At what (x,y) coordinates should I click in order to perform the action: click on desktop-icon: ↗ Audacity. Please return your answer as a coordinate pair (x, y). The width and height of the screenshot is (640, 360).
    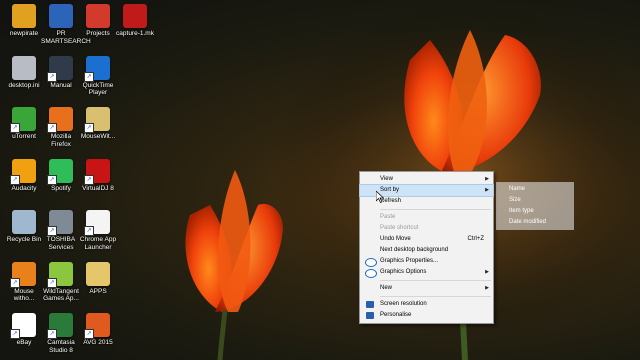
    Looking at the image, I should click on (24, 175).